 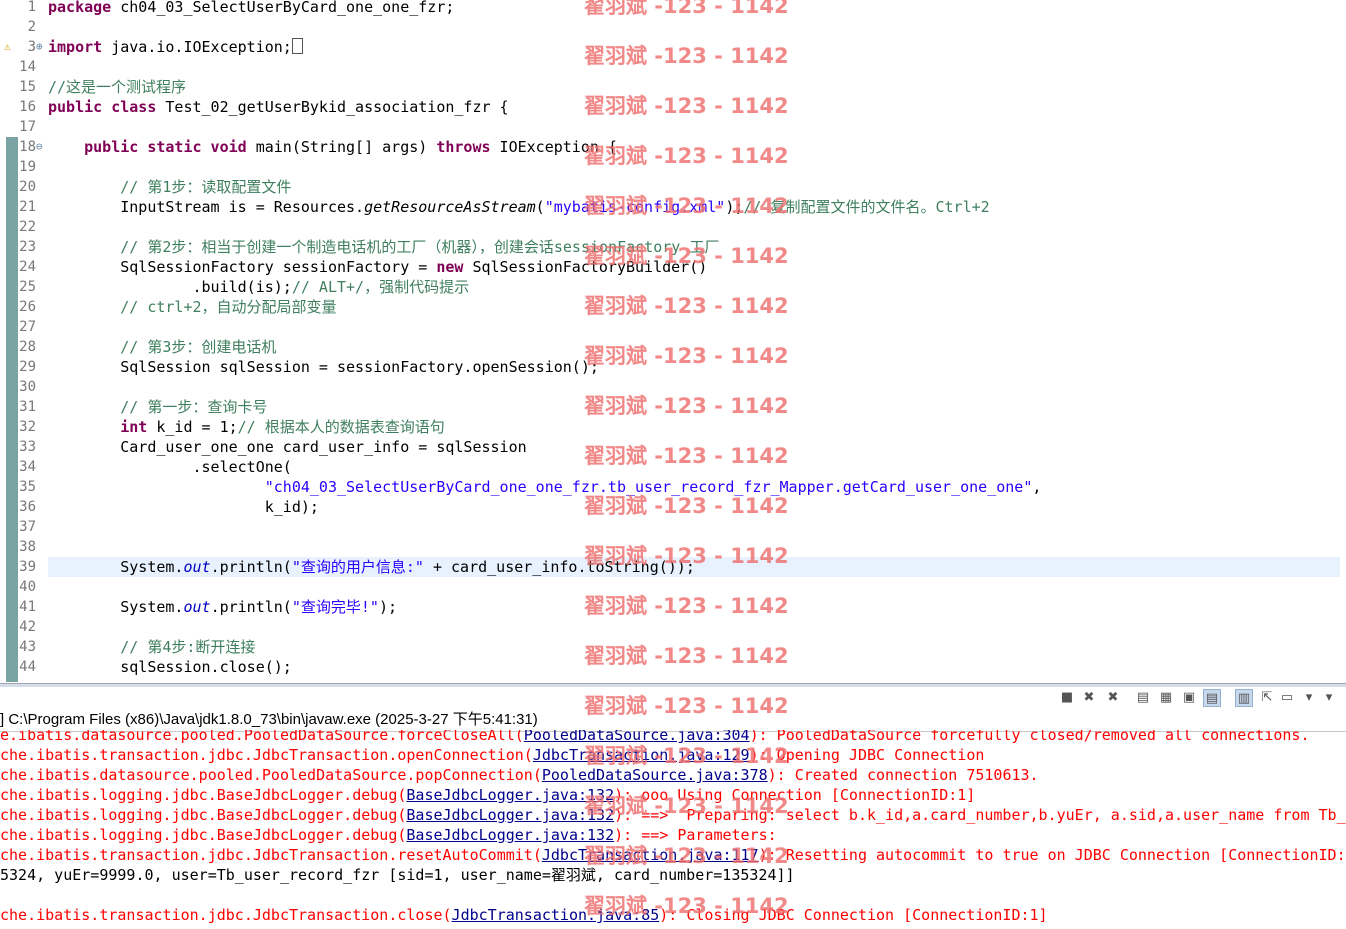 What do you see at coordinates (1143, 698) in the screenshot?
I see `clear-console-icon: ▤` at bounding box center [1143, 698].